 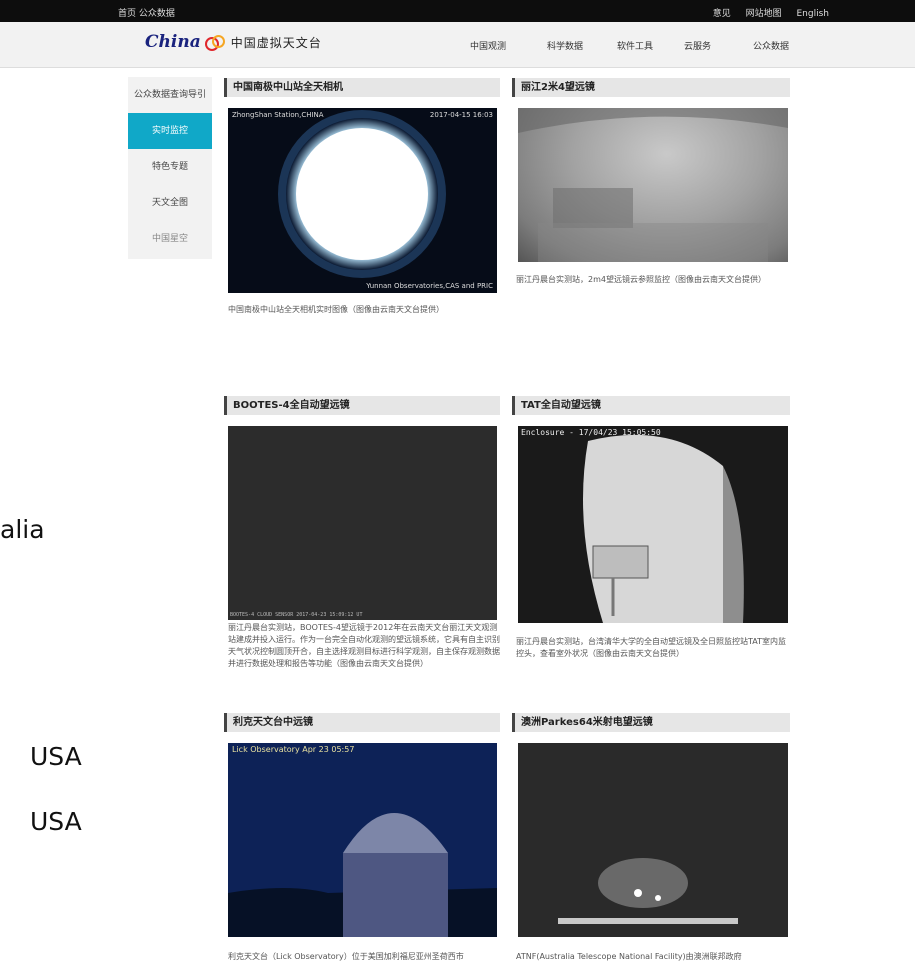 What do you see at coordinates (276, 42) in the screenshot?
I see `site-name: 中国虚拟天文台` at bounding box center [276, 42].